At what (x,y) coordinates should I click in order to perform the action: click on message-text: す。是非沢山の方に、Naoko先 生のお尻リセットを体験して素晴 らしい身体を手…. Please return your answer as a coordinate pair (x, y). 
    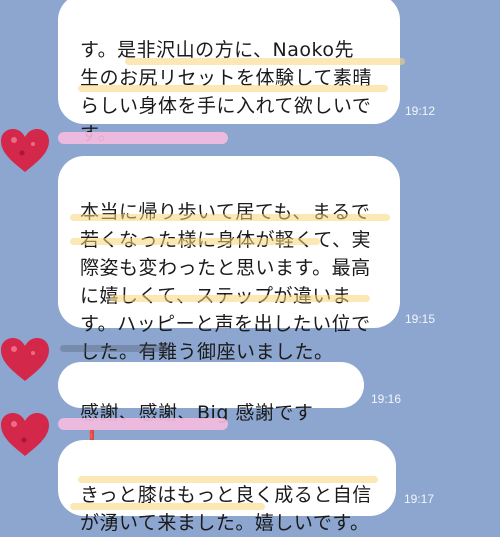
    Looking at the image, I should click on (226, 92).